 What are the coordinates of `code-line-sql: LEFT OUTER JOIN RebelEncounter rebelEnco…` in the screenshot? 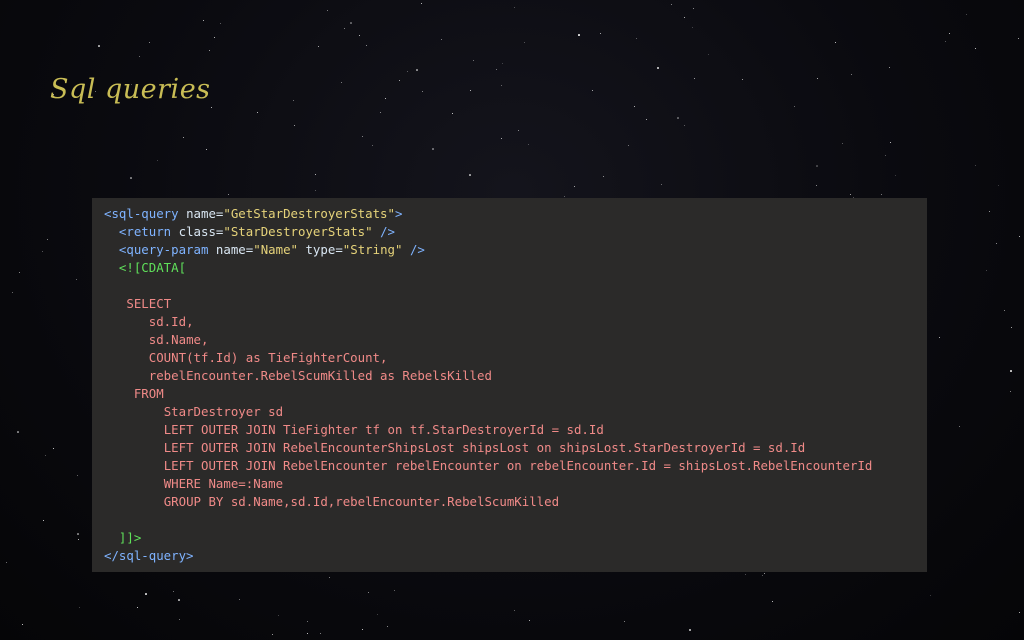 It's located at (515, 466).